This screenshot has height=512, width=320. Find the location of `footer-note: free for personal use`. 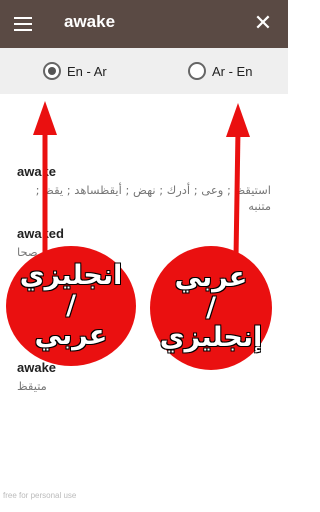

footer-note: free for personal use is located at coordinates (40, 495).